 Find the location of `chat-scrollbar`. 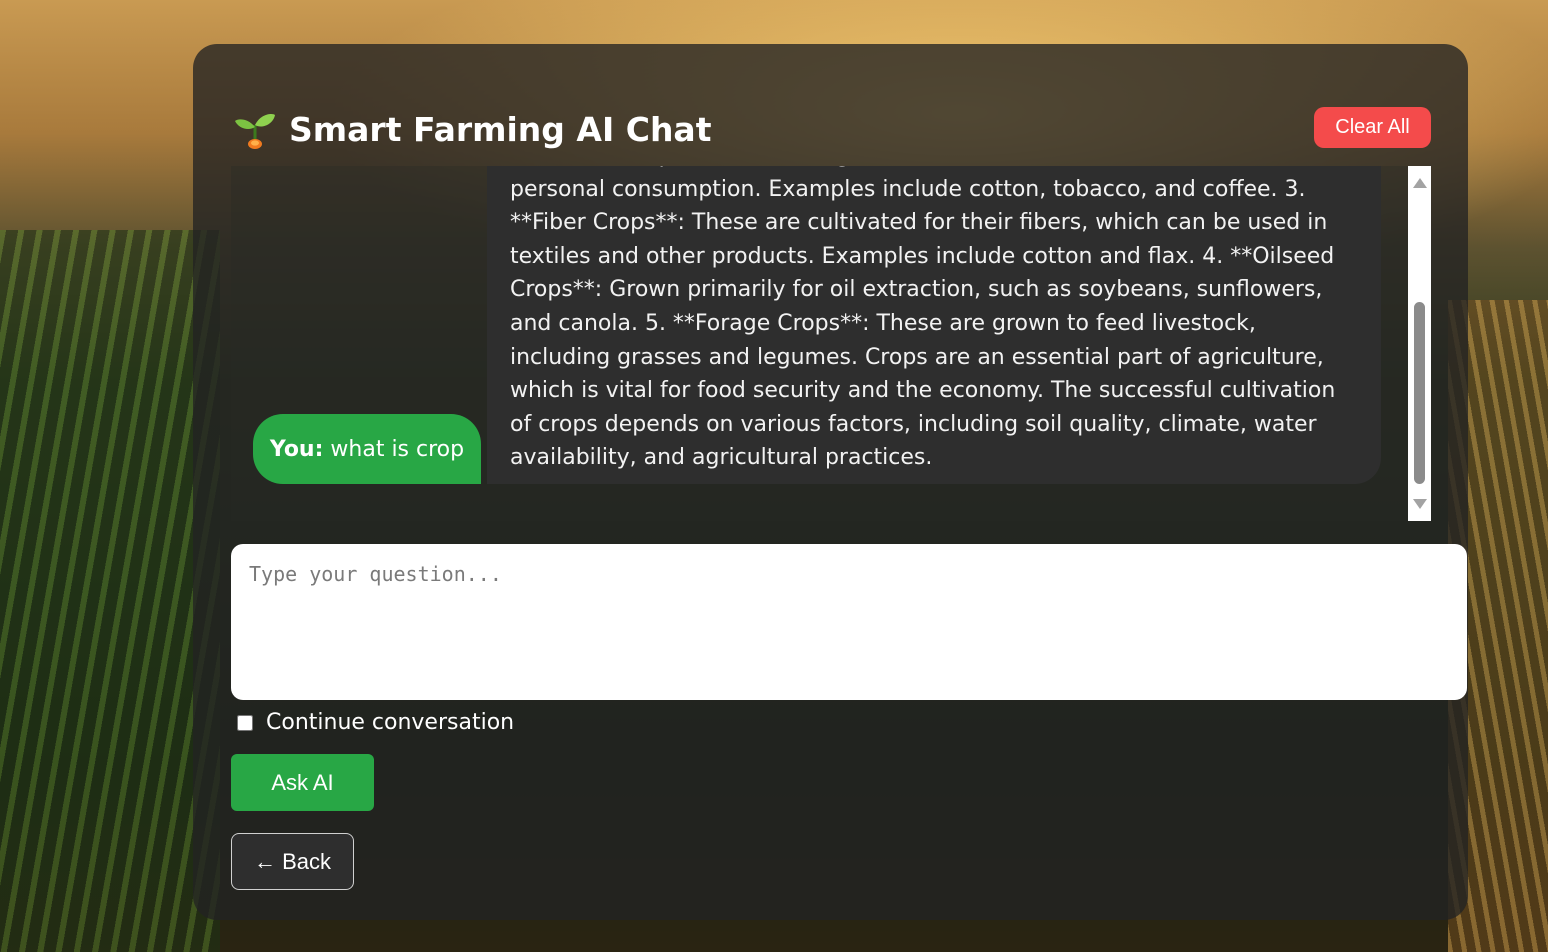

chat-scrollbar is located at coordinates (1419, 343).